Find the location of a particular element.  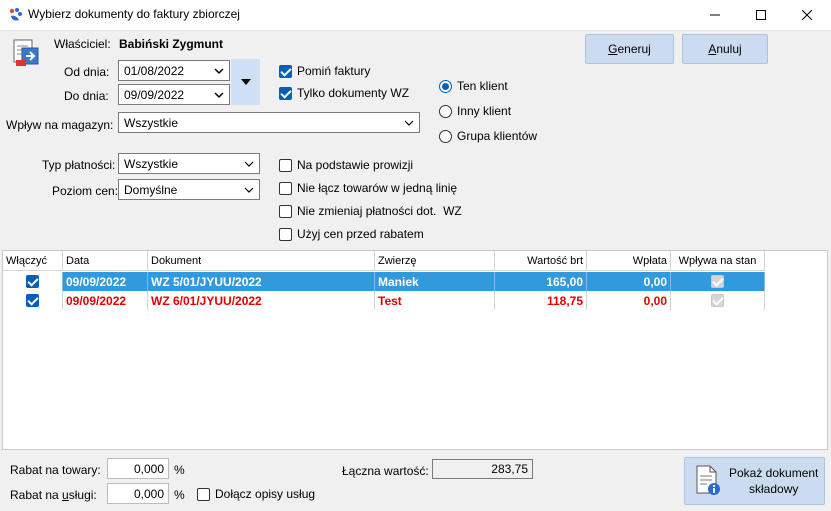

commission-option: Na podstawie prowizji is located at coordinates (346, 165).